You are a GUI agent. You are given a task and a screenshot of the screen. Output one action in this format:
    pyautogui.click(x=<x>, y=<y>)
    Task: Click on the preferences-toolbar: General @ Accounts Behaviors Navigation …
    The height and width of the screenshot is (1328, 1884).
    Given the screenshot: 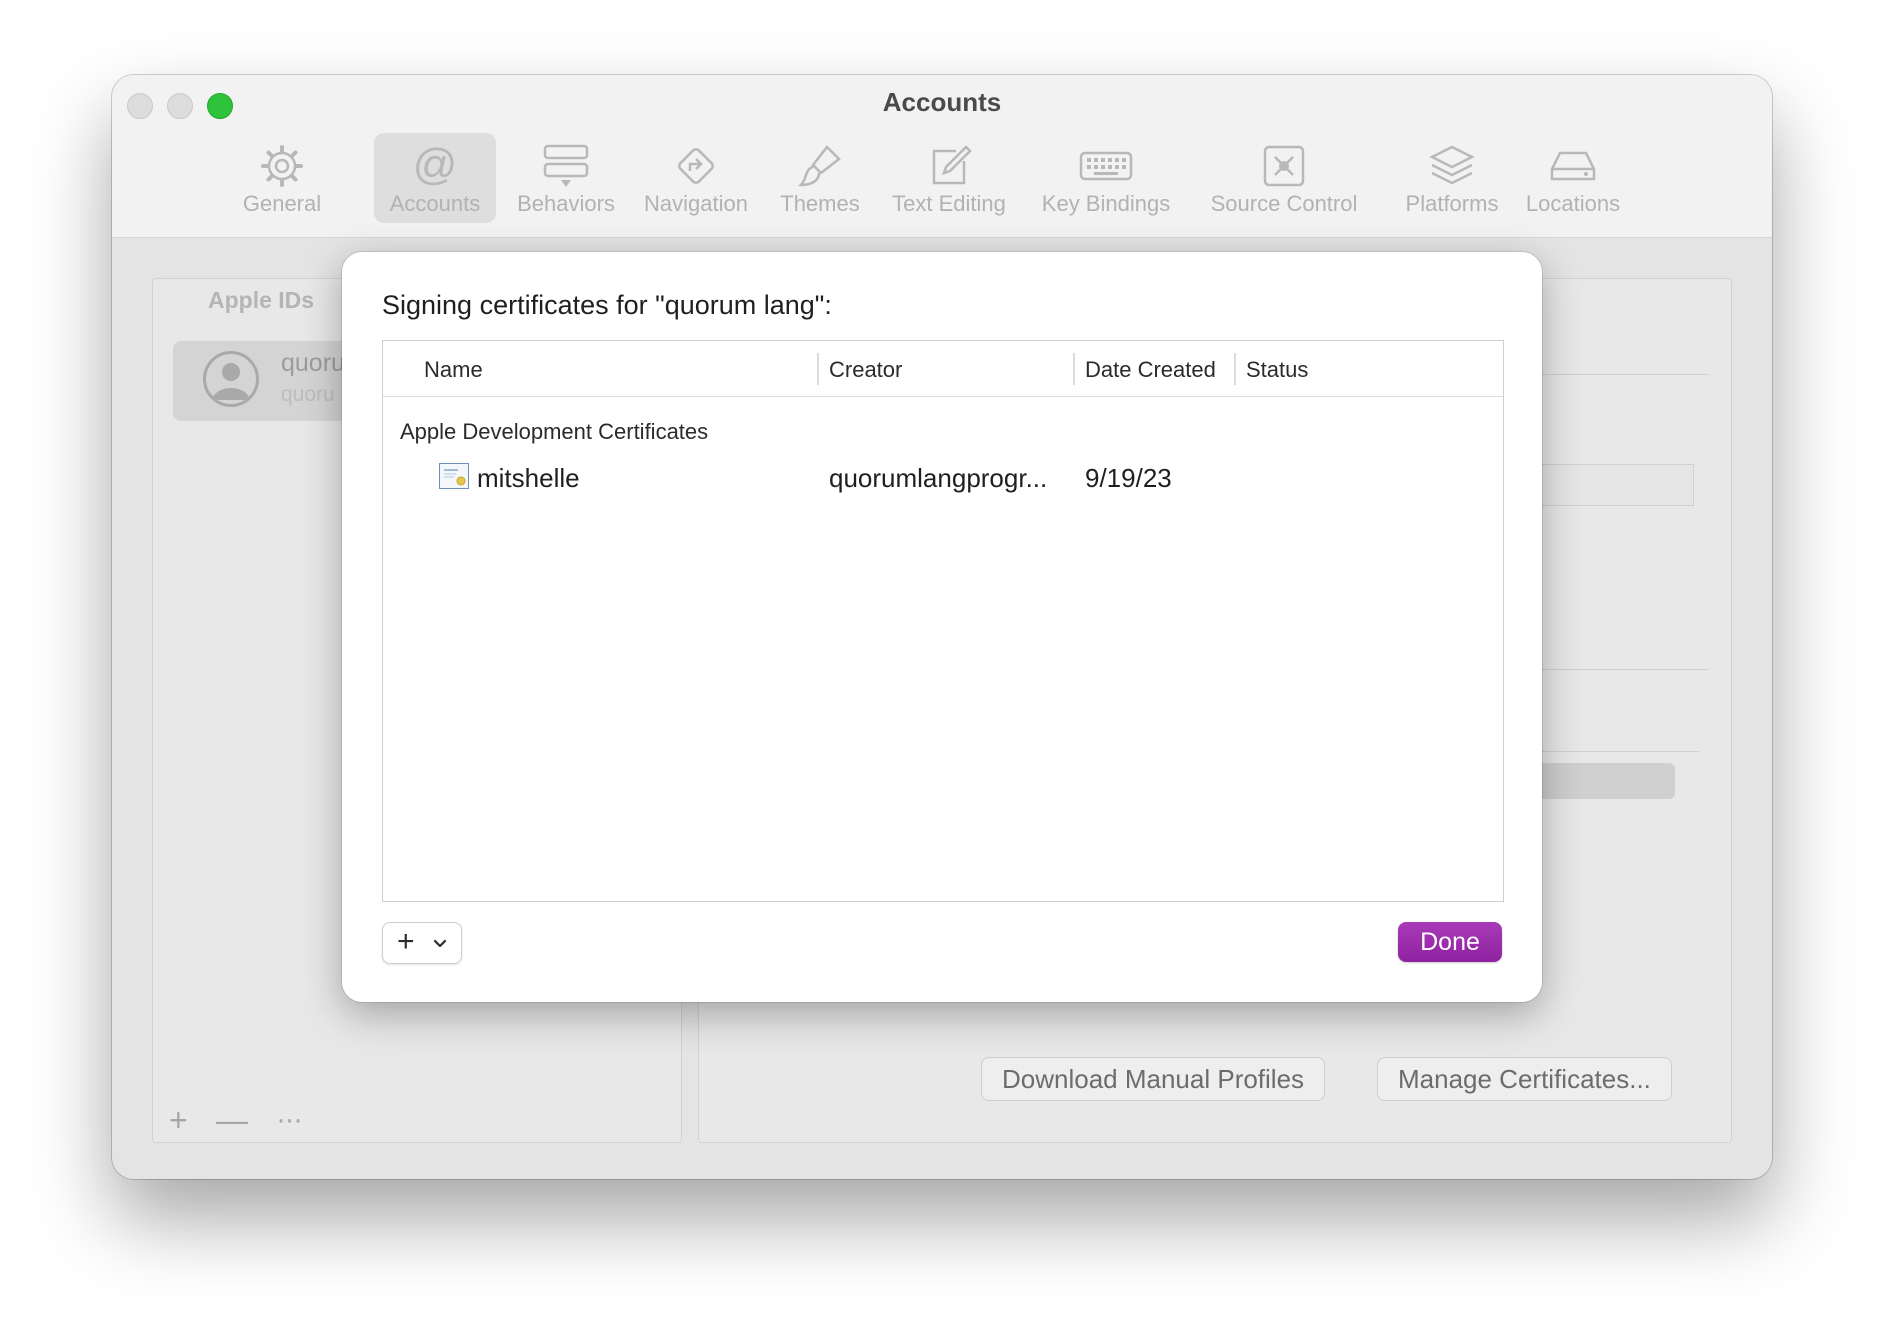 What is the action you would take?
    pyautogui.click(x=942, y=181)
    